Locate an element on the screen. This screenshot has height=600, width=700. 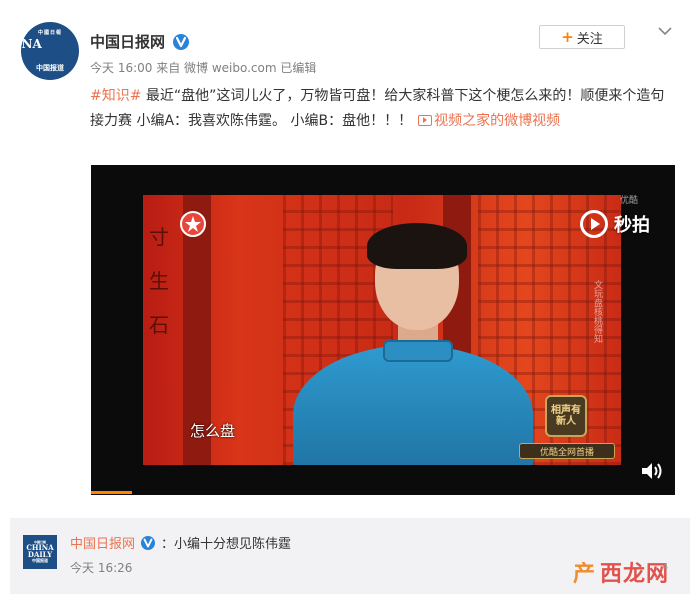
comment-time: 今天 16:26 is located at coordinates (101, 568).